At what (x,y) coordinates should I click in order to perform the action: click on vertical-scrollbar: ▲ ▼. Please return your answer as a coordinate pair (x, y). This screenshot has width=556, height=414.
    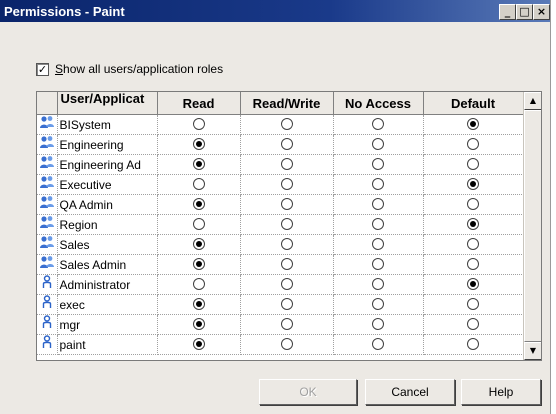
    Looking at the image, I should click on (532, 226).